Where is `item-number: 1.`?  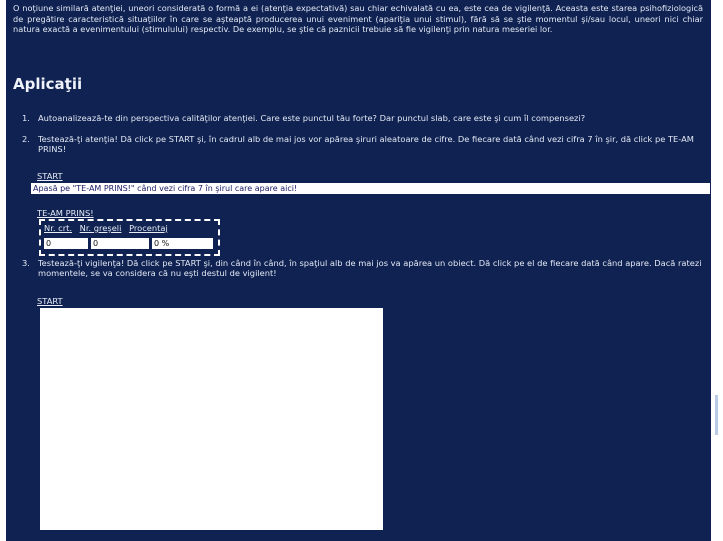 item-number: 1. is located at coordinates (26, 118).